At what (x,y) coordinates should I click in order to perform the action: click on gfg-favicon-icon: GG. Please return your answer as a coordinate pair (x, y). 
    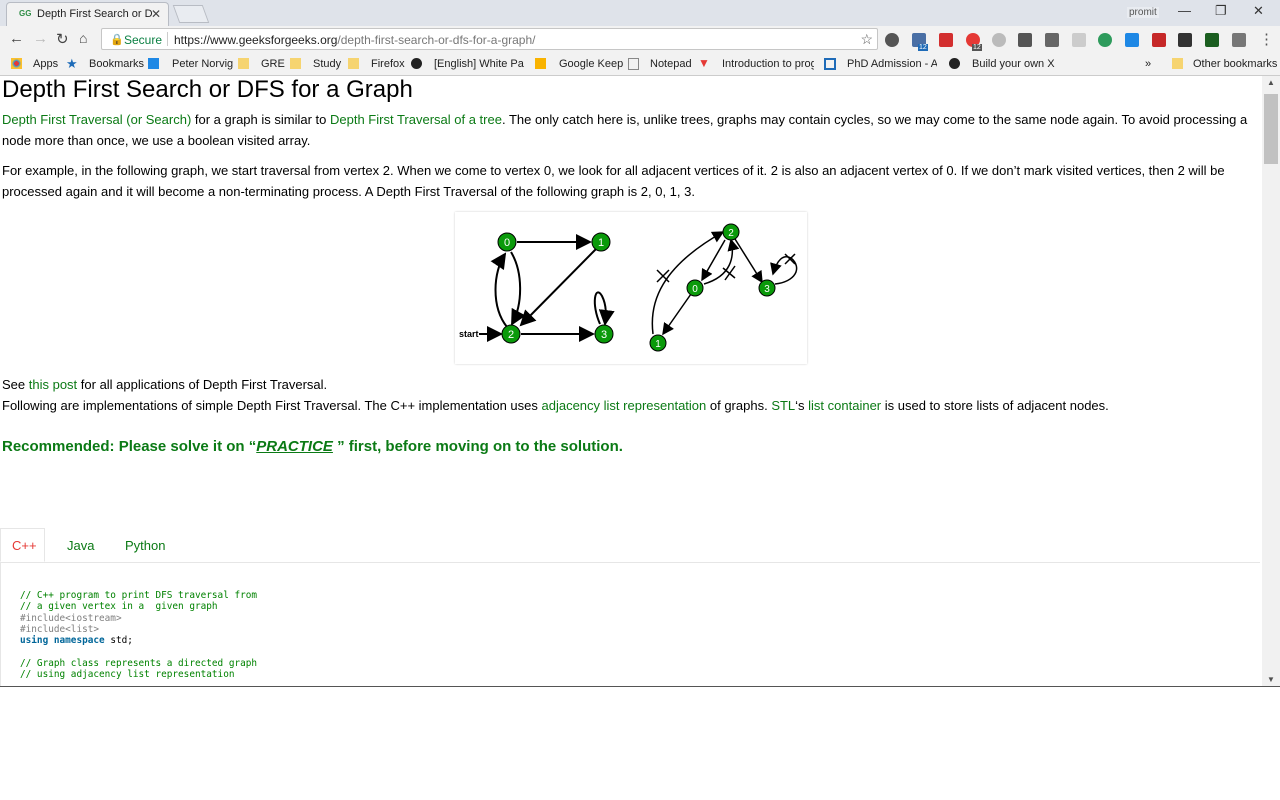
    Looking at the image, I should click on (25, 13).